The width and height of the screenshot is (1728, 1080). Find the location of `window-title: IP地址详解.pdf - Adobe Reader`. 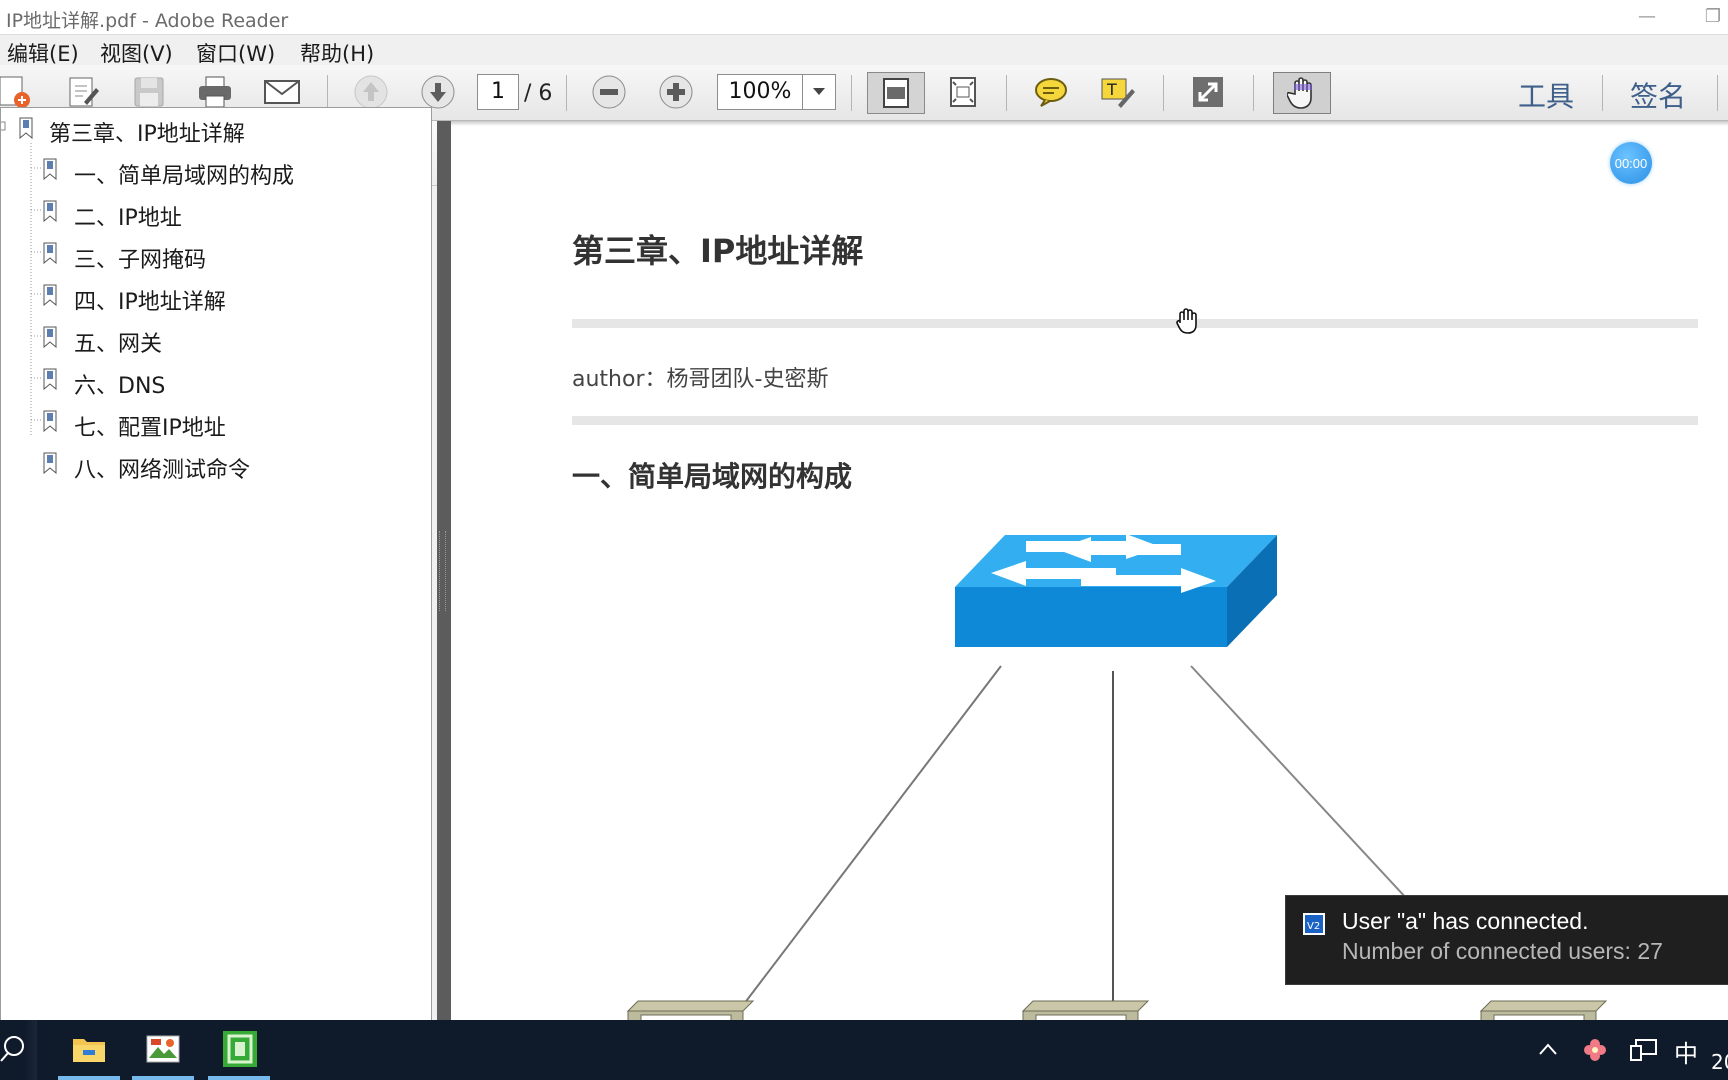

window-title: IP地址详解.pdf - Adobe Reader is located at coordinates (147, 21).